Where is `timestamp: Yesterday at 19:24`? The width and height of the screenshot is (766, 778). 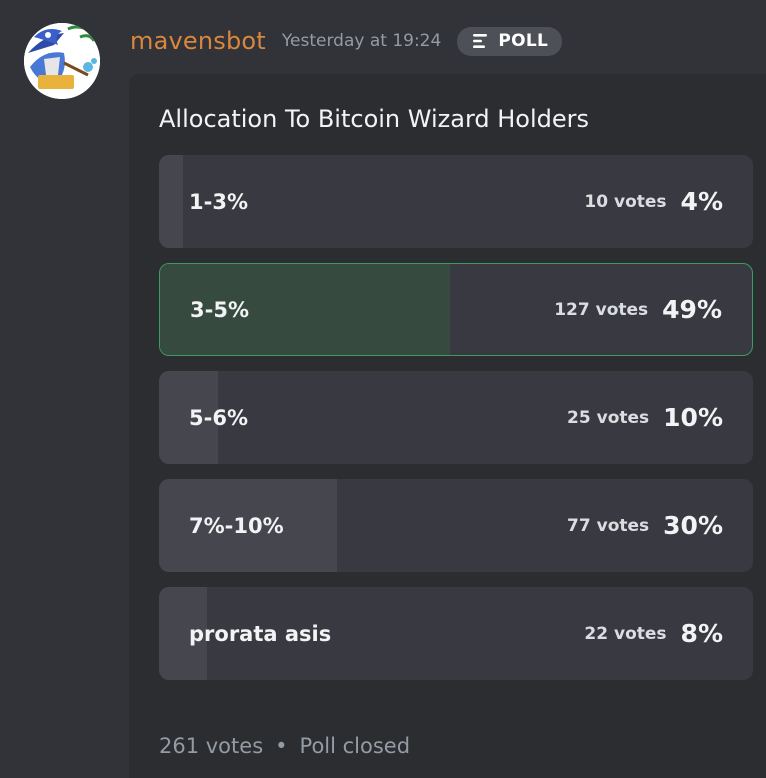
timestamp: Yesterday at 19:24 is located at coordinates (361, 41).